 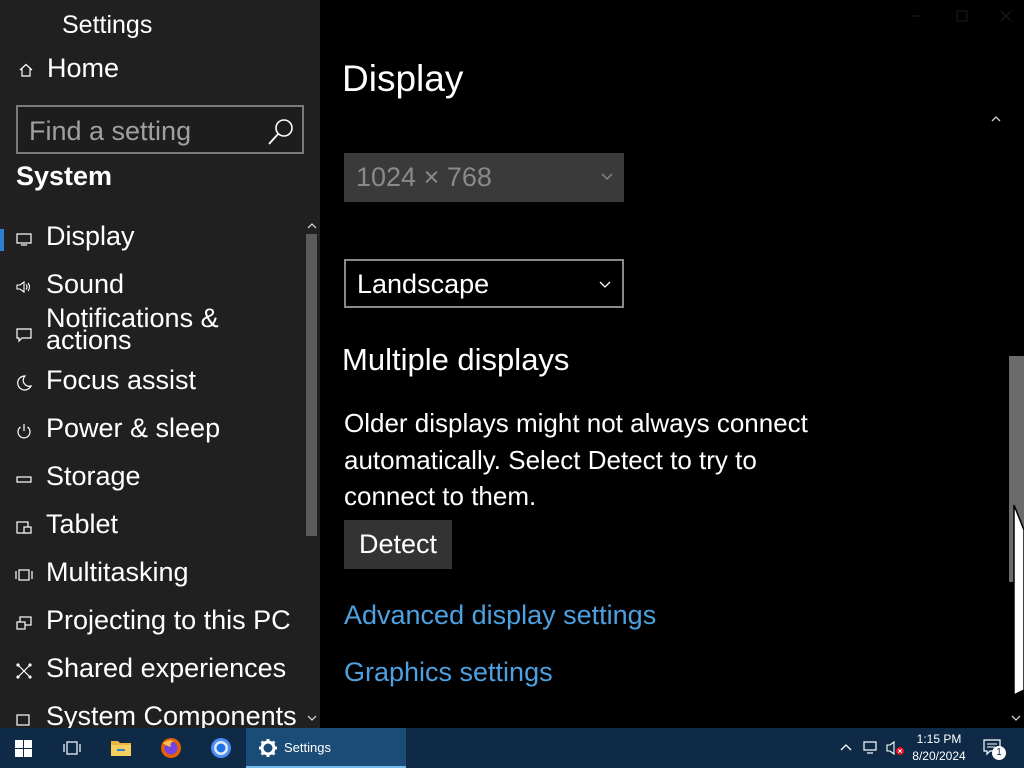 What do you see at coordinates (1018, 600) in the screenshot?
I see `mouse-cursor-icon` at bounding box center [1018, 600].